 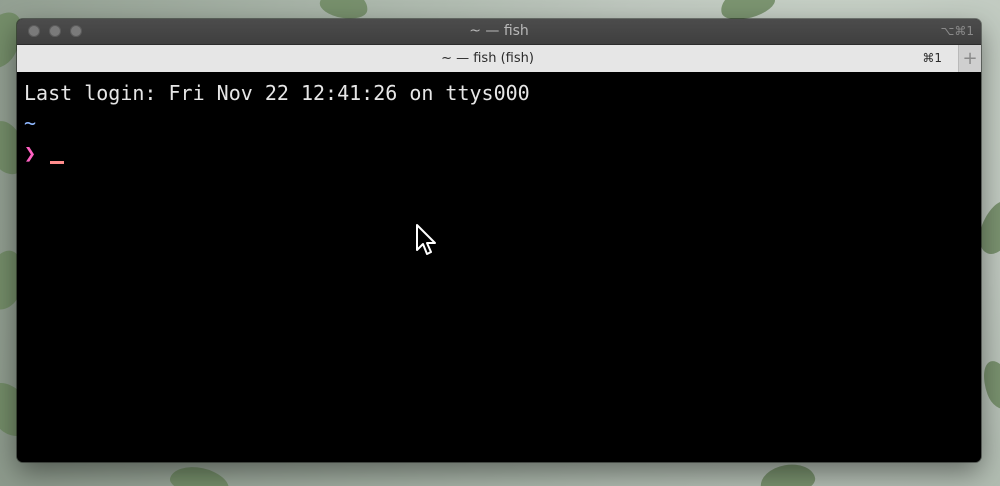 I want to click on window-title: ~ — fish, so click(x=499, y=31).